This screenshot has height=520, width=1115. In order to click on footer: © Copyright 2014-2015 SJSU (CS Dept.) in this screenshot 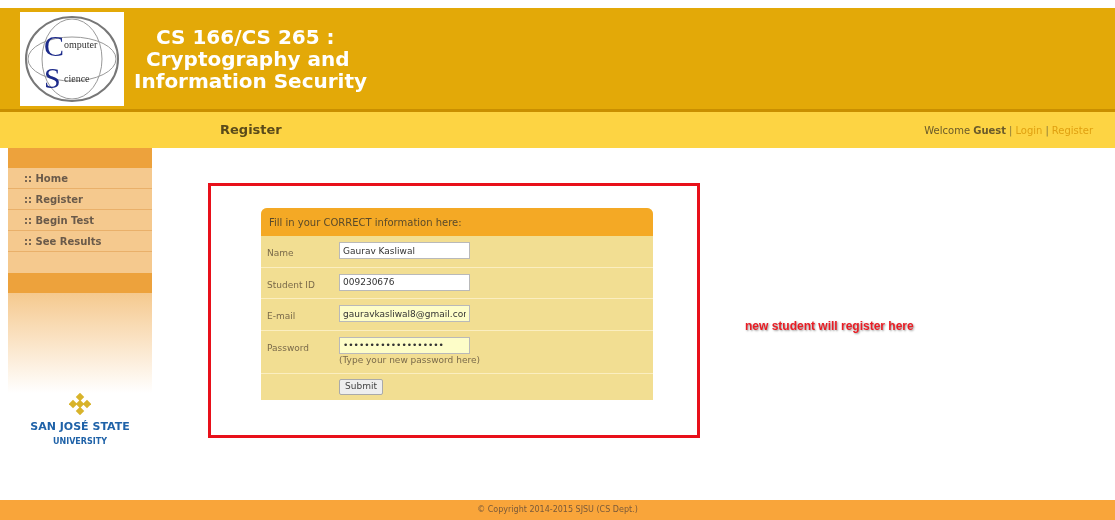, I will do `click(557, 510)`.